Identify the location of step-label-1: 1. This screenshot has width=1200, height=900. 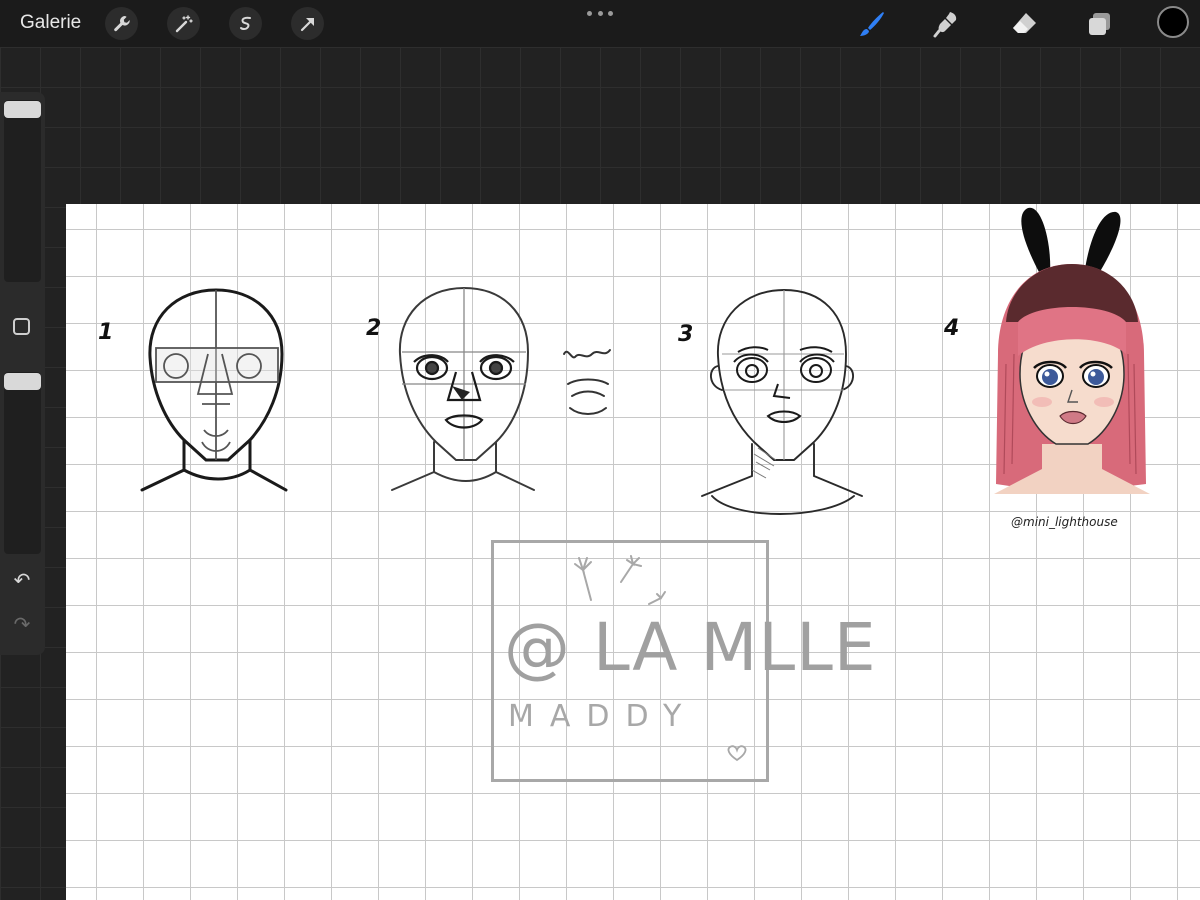
(106, 332).